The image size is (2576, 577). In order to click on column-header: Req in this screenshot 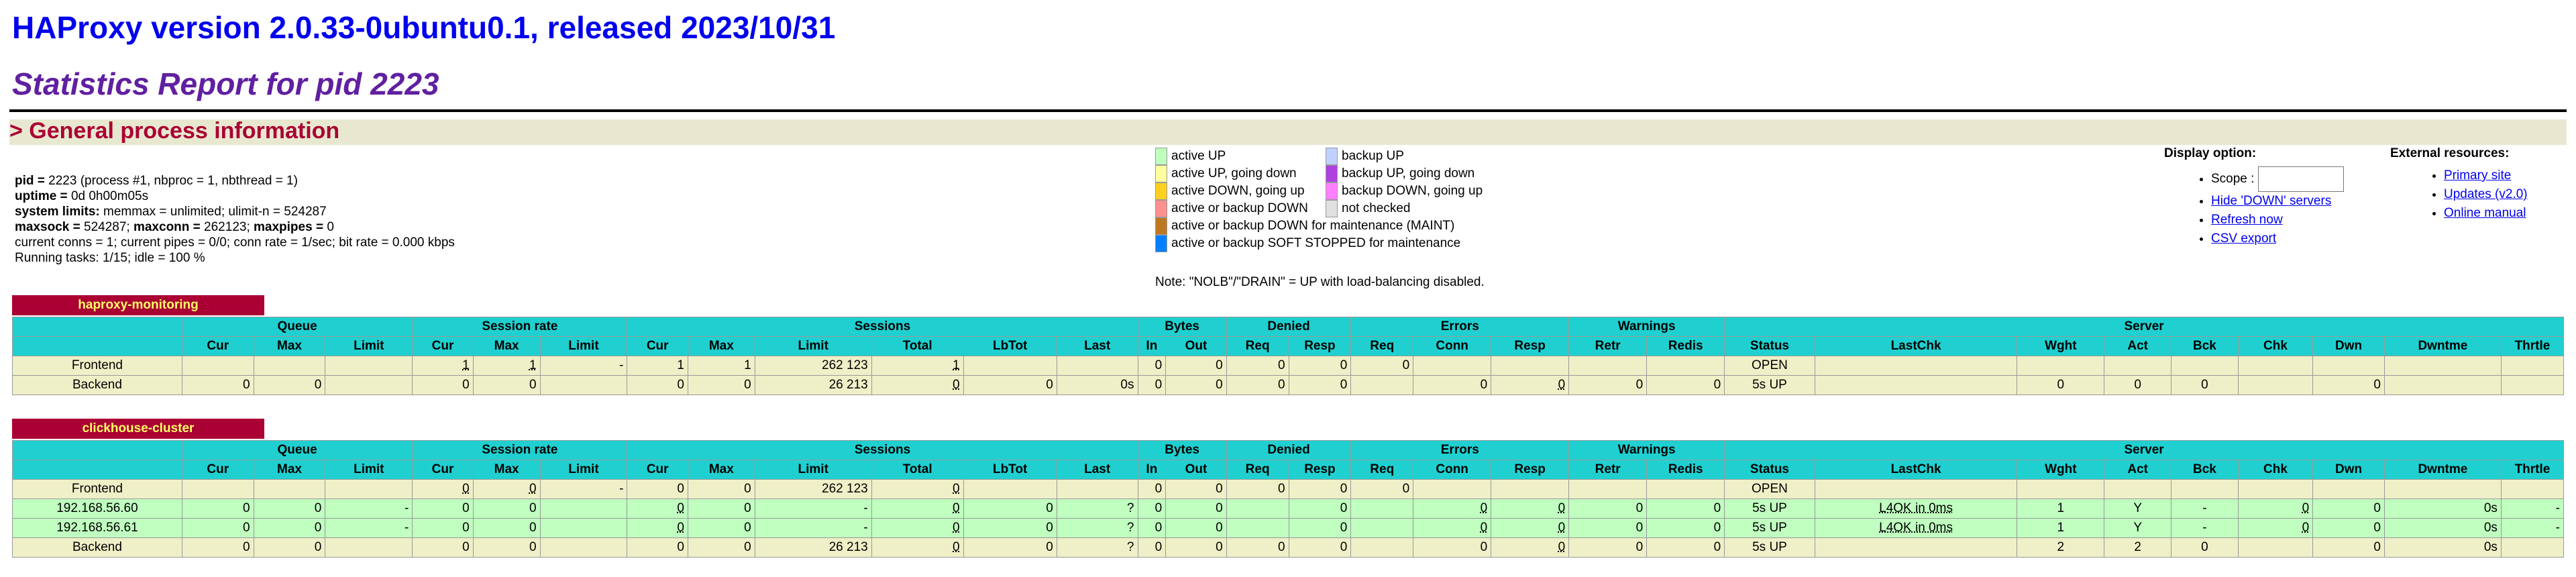, I will do `click(1257, 346)`.